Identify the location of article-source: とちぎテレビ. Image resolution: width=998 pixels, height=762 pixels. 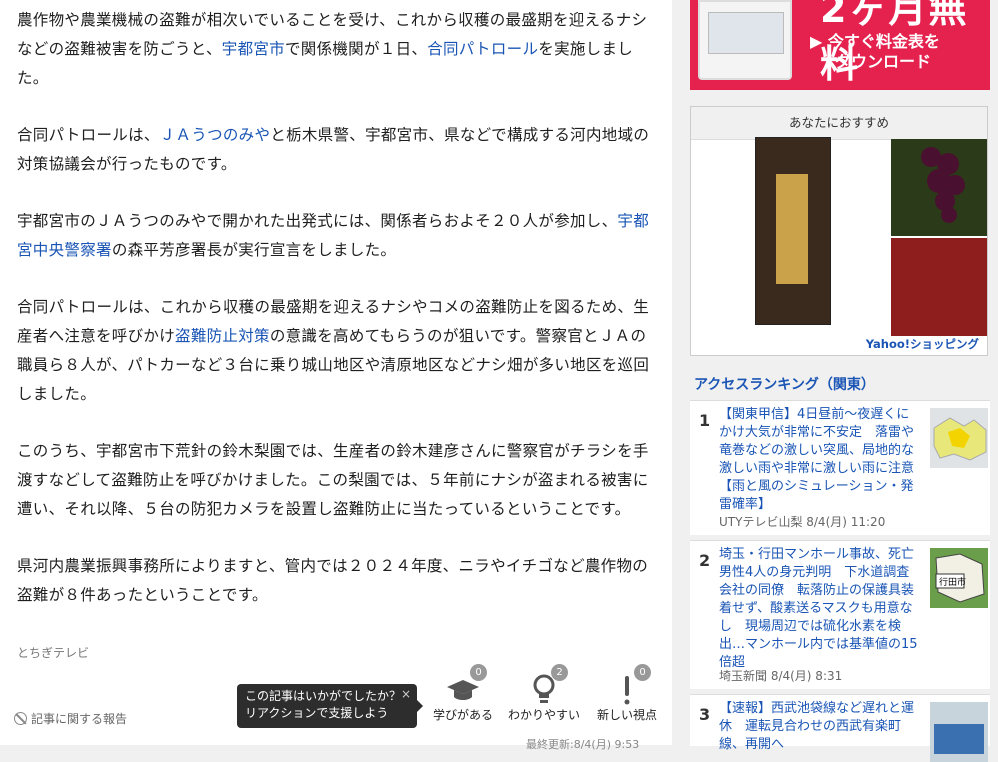
(53, 652).